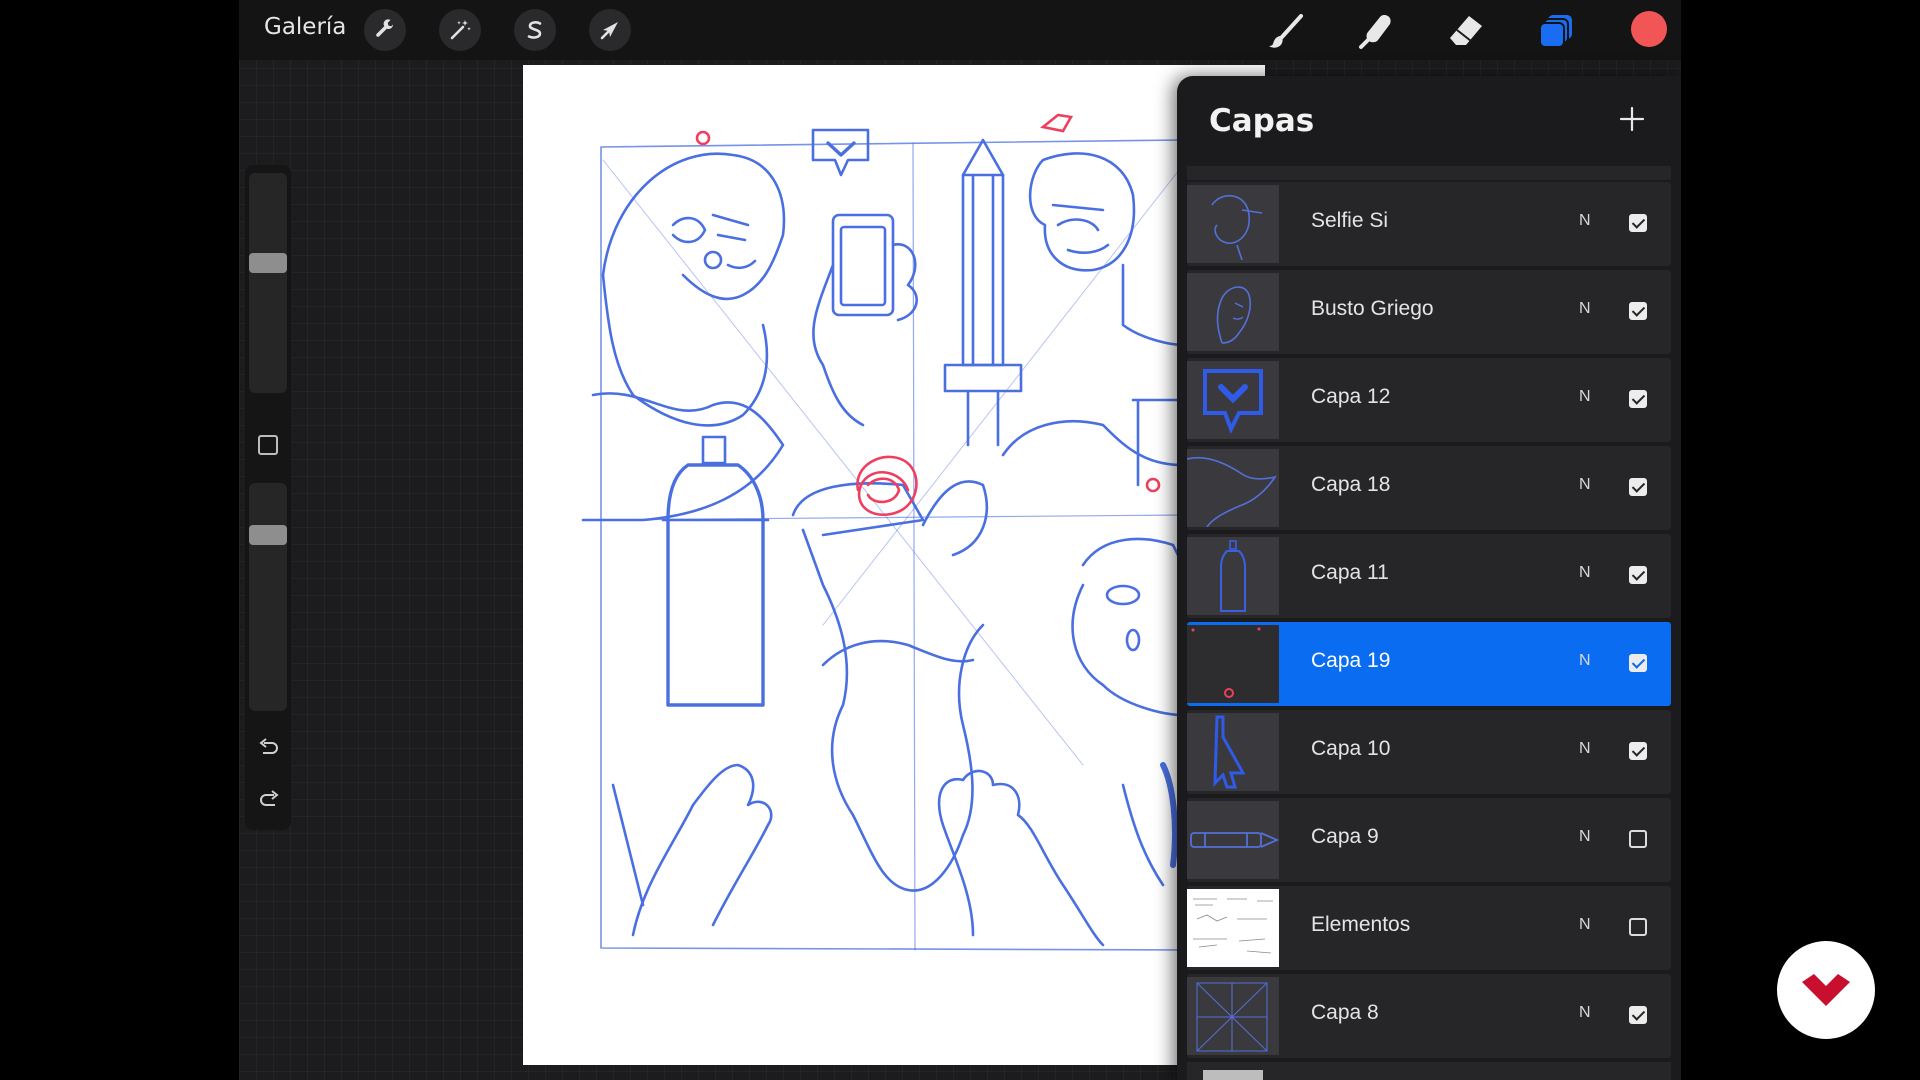 This screenshot has height=1080, width=1920. What do you see at coordinates (1649, 29) in the screenshot?
I see `color-picker-button` at bounding box center [1649, 29].